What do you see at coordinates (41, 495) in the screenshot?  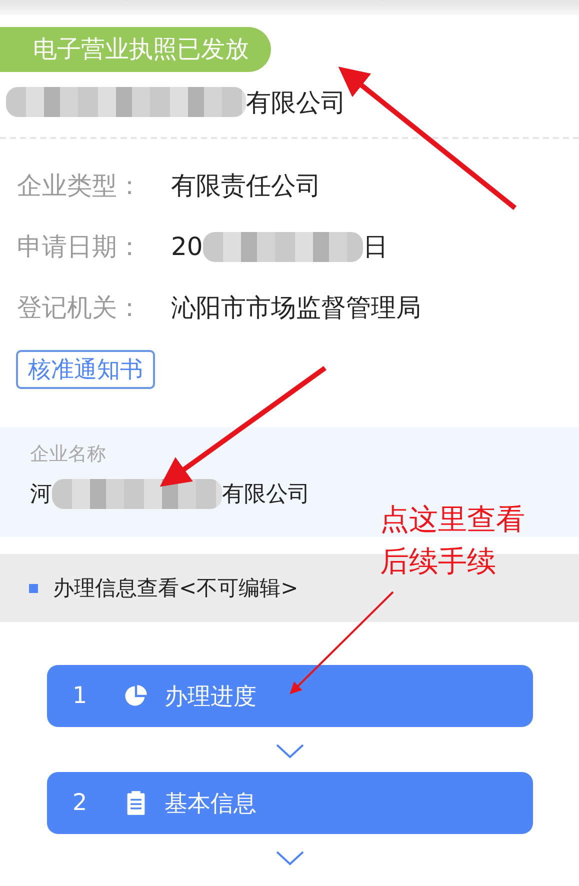 I see `company-name: 河` at bounding box center [41, 495].